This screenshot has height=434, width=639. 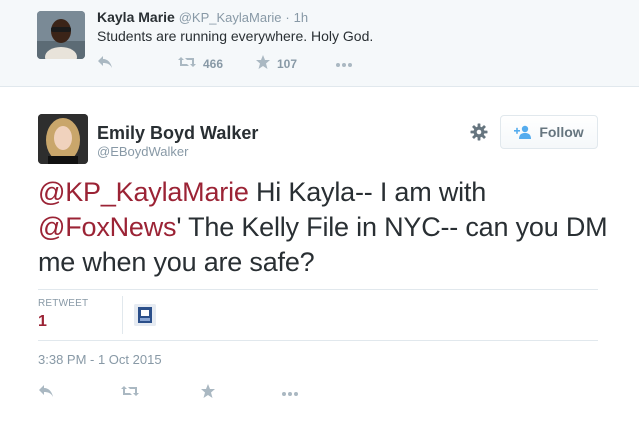 I want to click on kayla-avatar, so click(x=61, y=35).